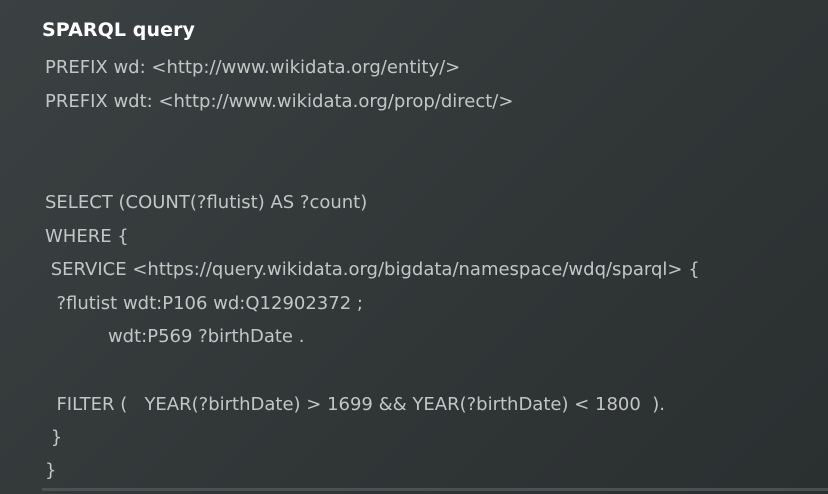  Describe the element at coordinates (54, 437) in the screenshot. I see `code-line-close-service: }` at that location.